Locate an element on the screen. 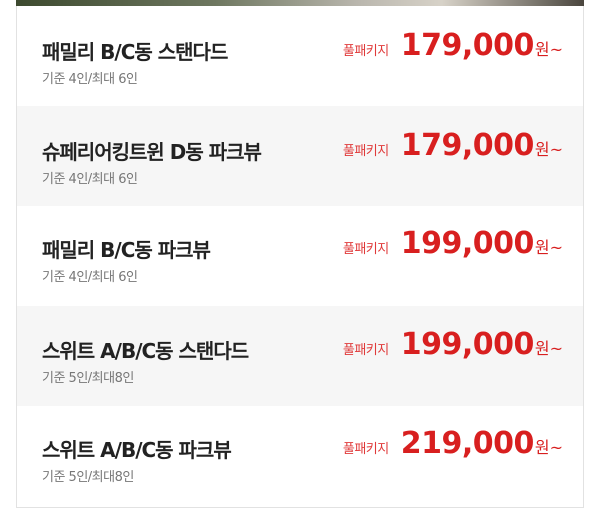 This screenshot has width=600, height=525. room-name: 스위트 A/B/C동 스탠다드 is located at coordinates (145, 351).